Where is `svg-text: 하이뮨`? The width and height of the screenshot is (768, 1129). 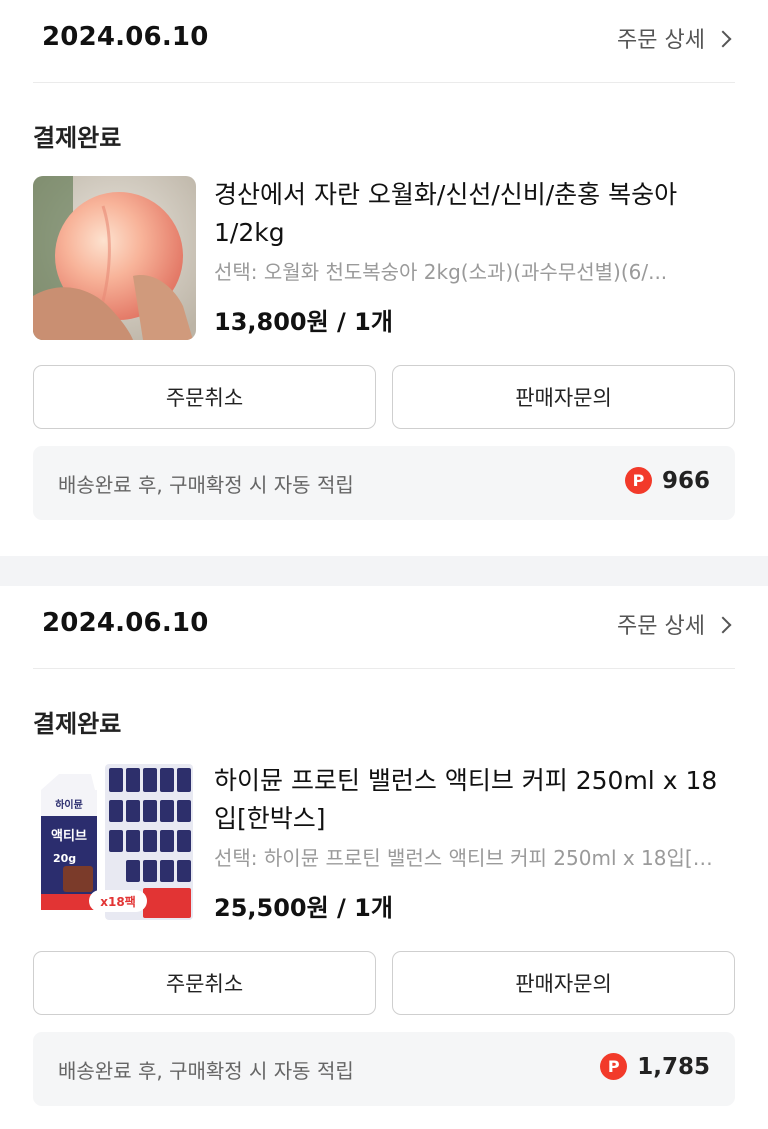
svg-text: 하이뮨 is located at coordinates (69, 804).